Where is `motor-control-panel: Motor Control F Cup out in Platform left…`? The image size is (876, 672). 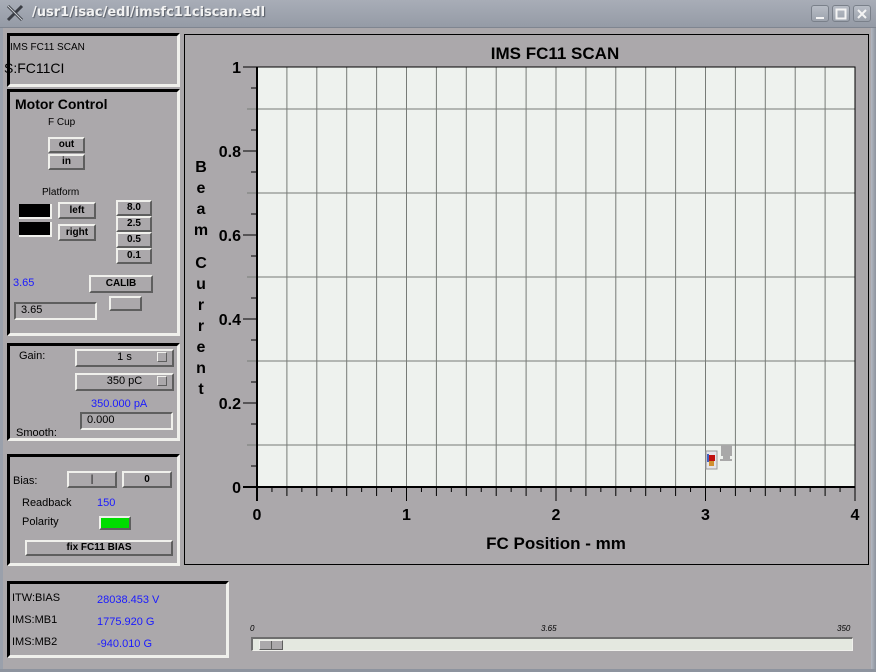
motor-control-panel: Motor Control F Cup out in Platform left… is located at coordinates (93, 212).